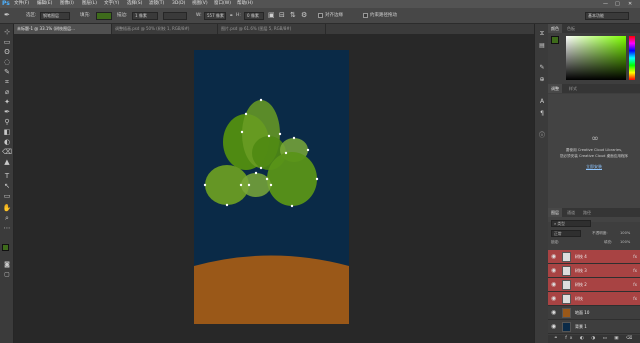  I want to click on path-operations-icon: ▣, so click(271, 15).